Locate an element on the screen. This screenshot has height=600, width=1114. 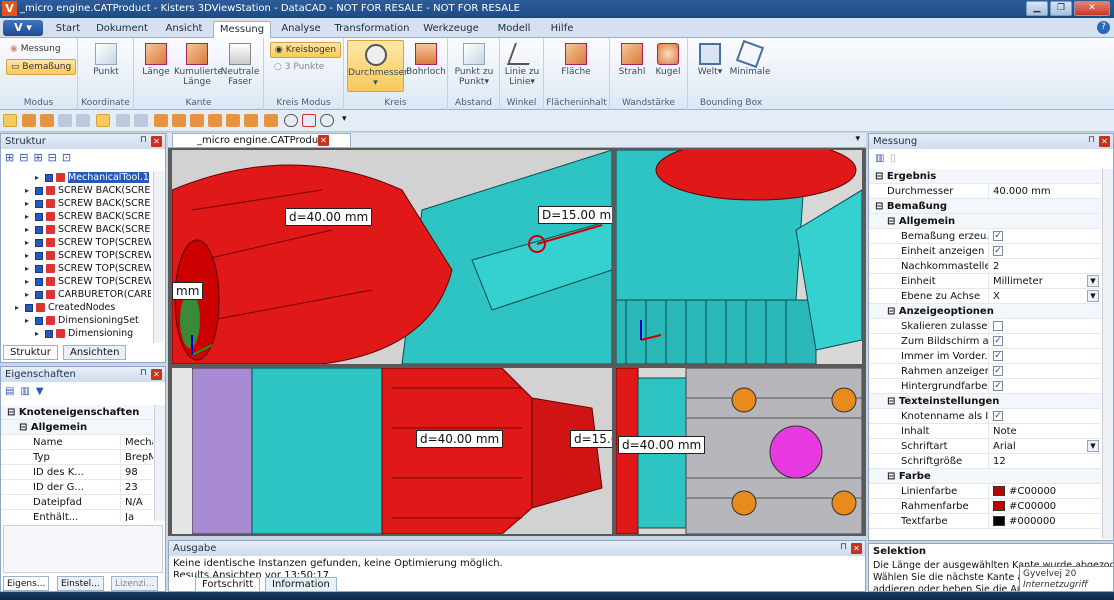
welt-button: Welt▾ is located at coordinates (710, 58).